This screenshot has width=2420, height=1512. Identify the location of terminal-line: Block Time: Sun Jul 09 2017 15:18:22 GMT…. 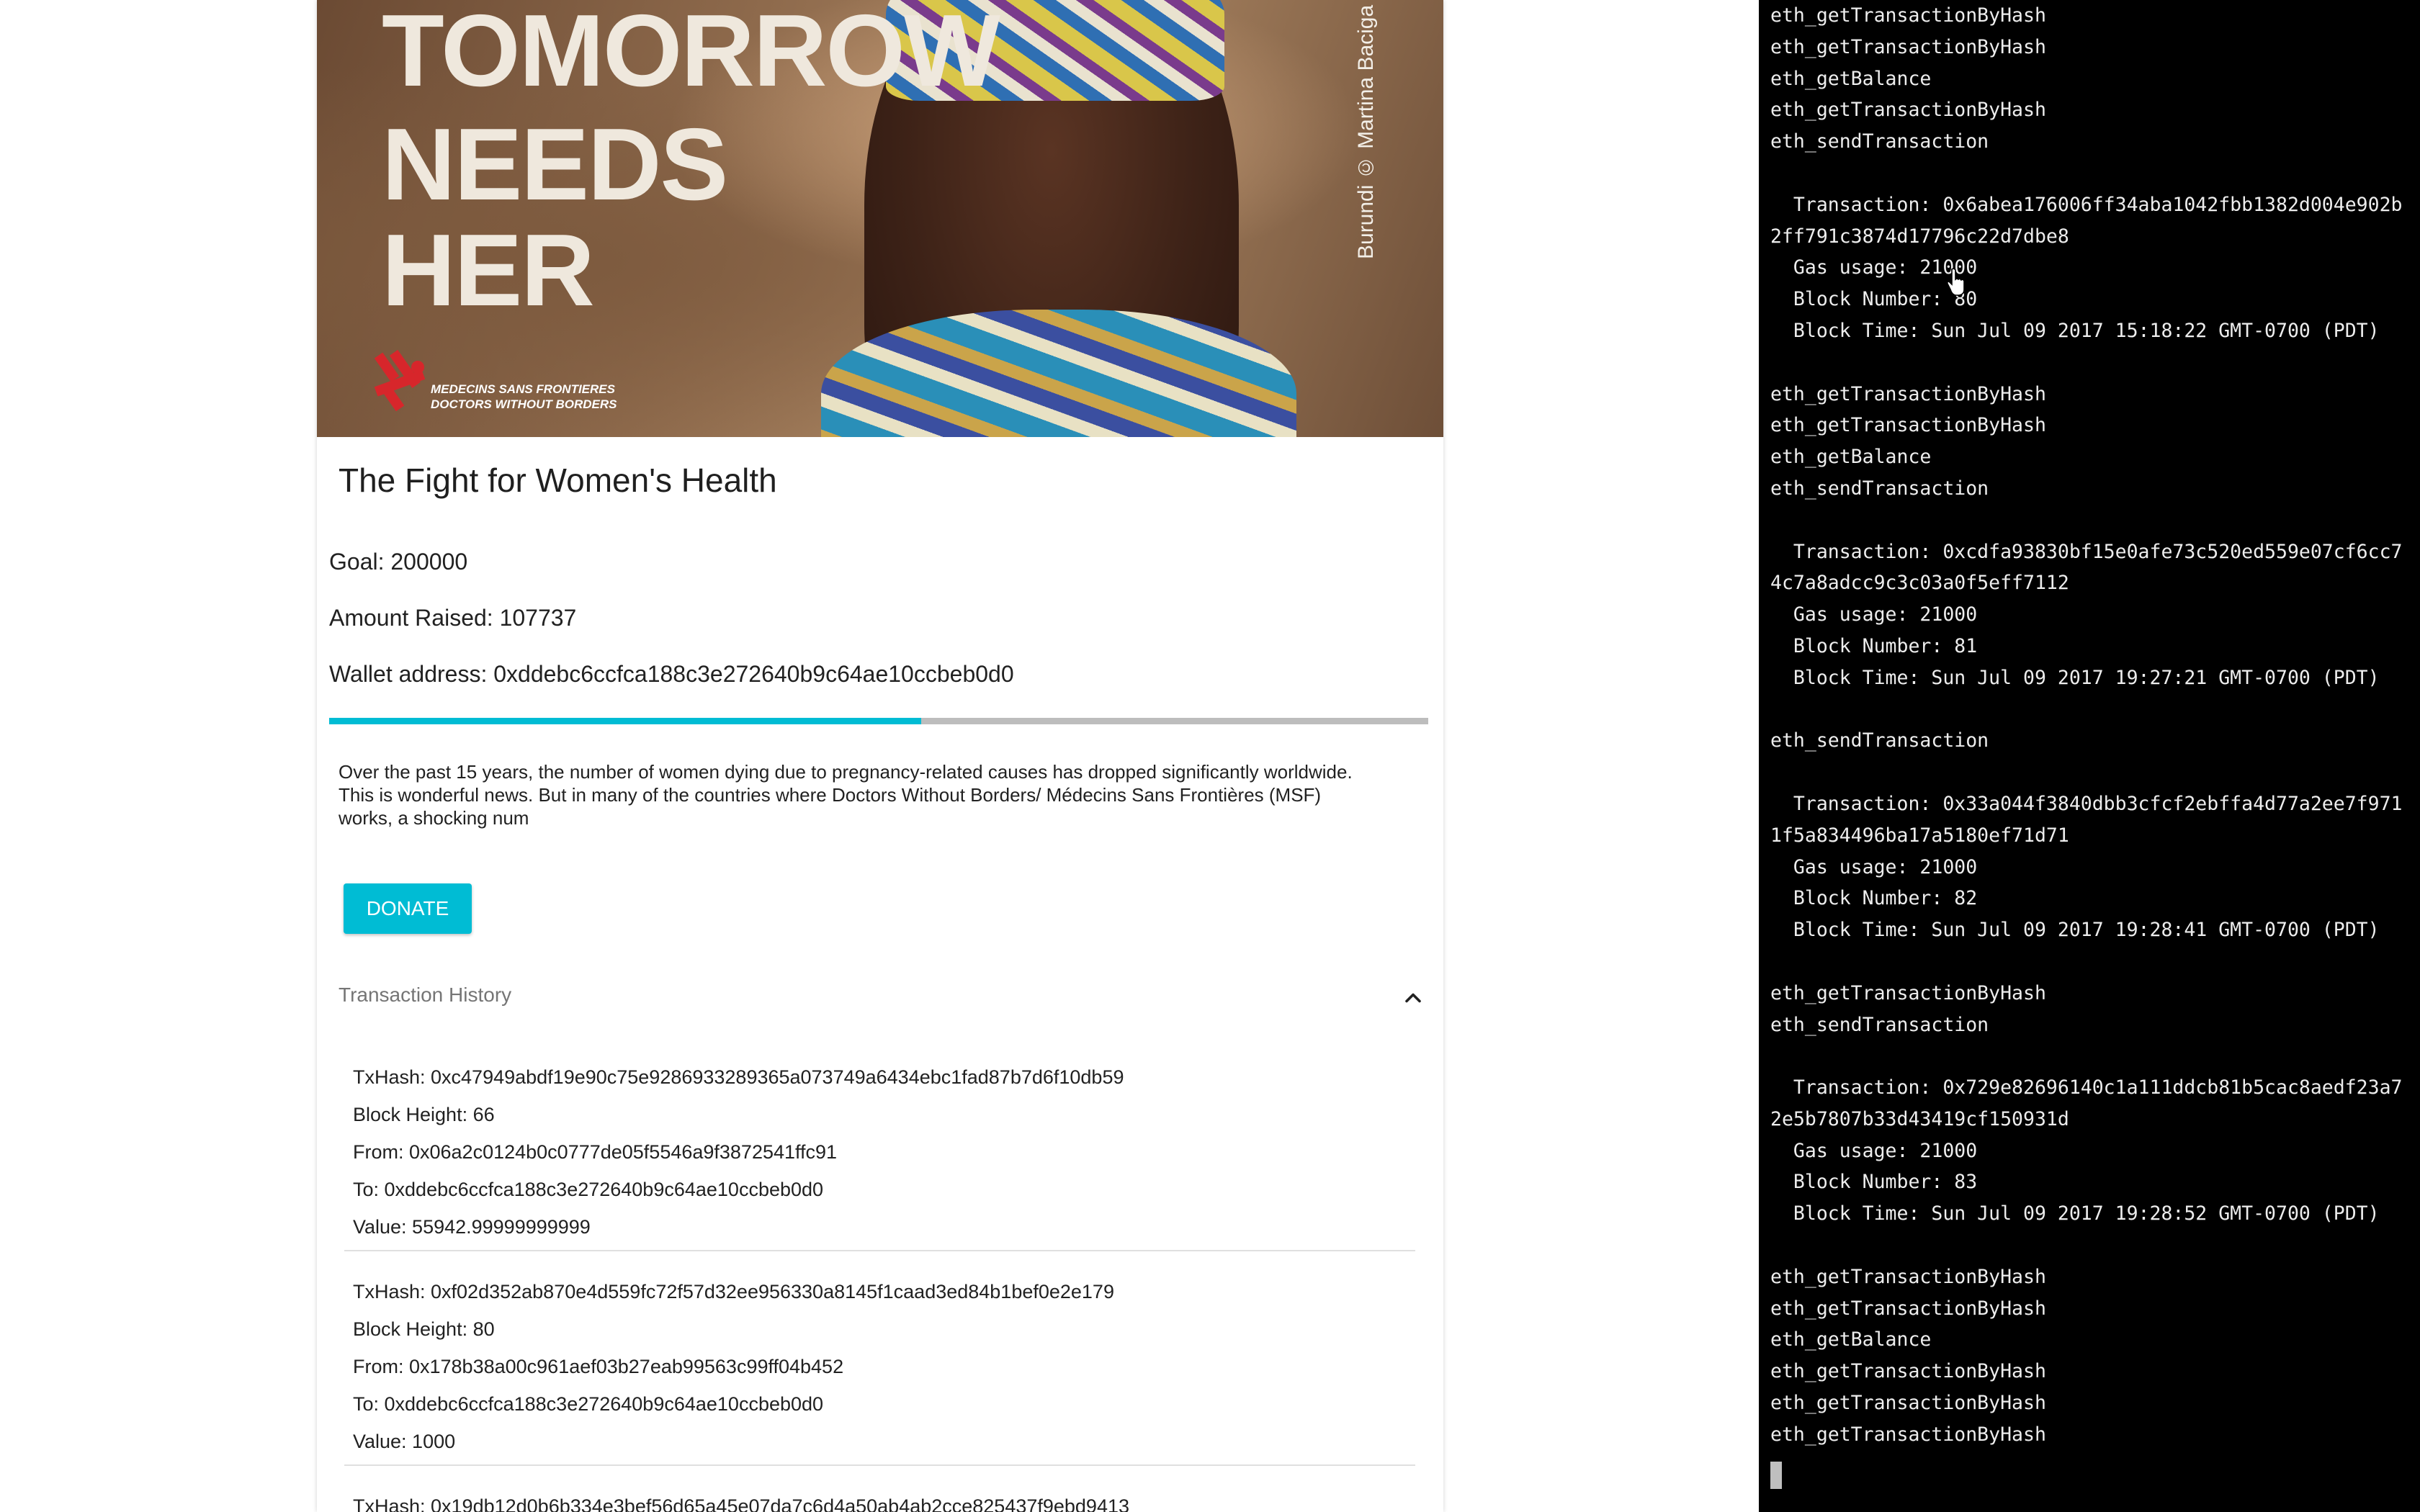
(2075, 330).